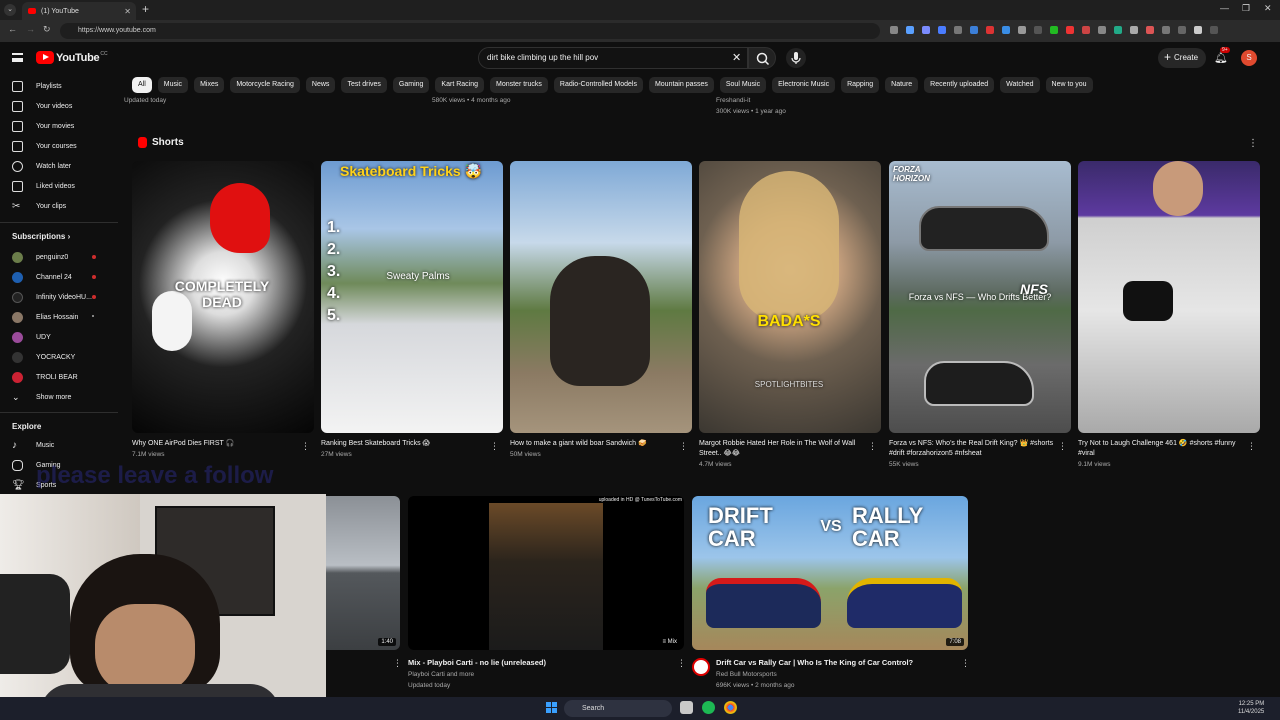 This screenshot has height=720, width=1280. Describe the element at coordinates (72, 57) in the screenshot. I see `youtube-logo: YouTube CC` at that location.